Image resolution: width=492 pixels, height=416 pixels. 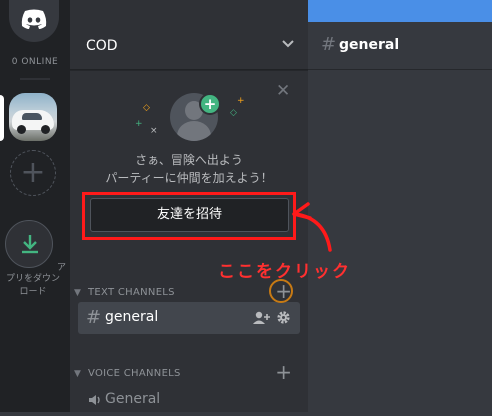 I want to click on download-apps-button, so click(x=29, y=244).